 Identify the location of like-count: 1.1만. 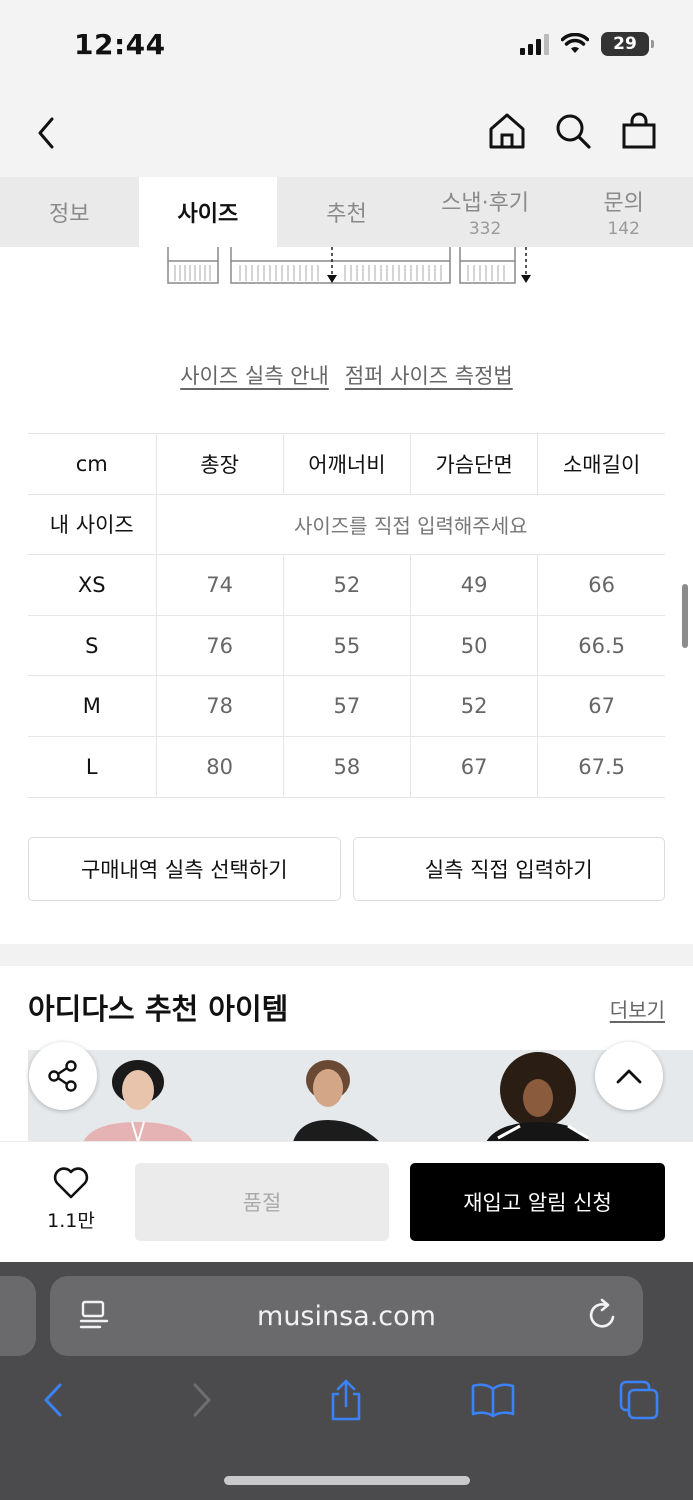
(71, 1221).